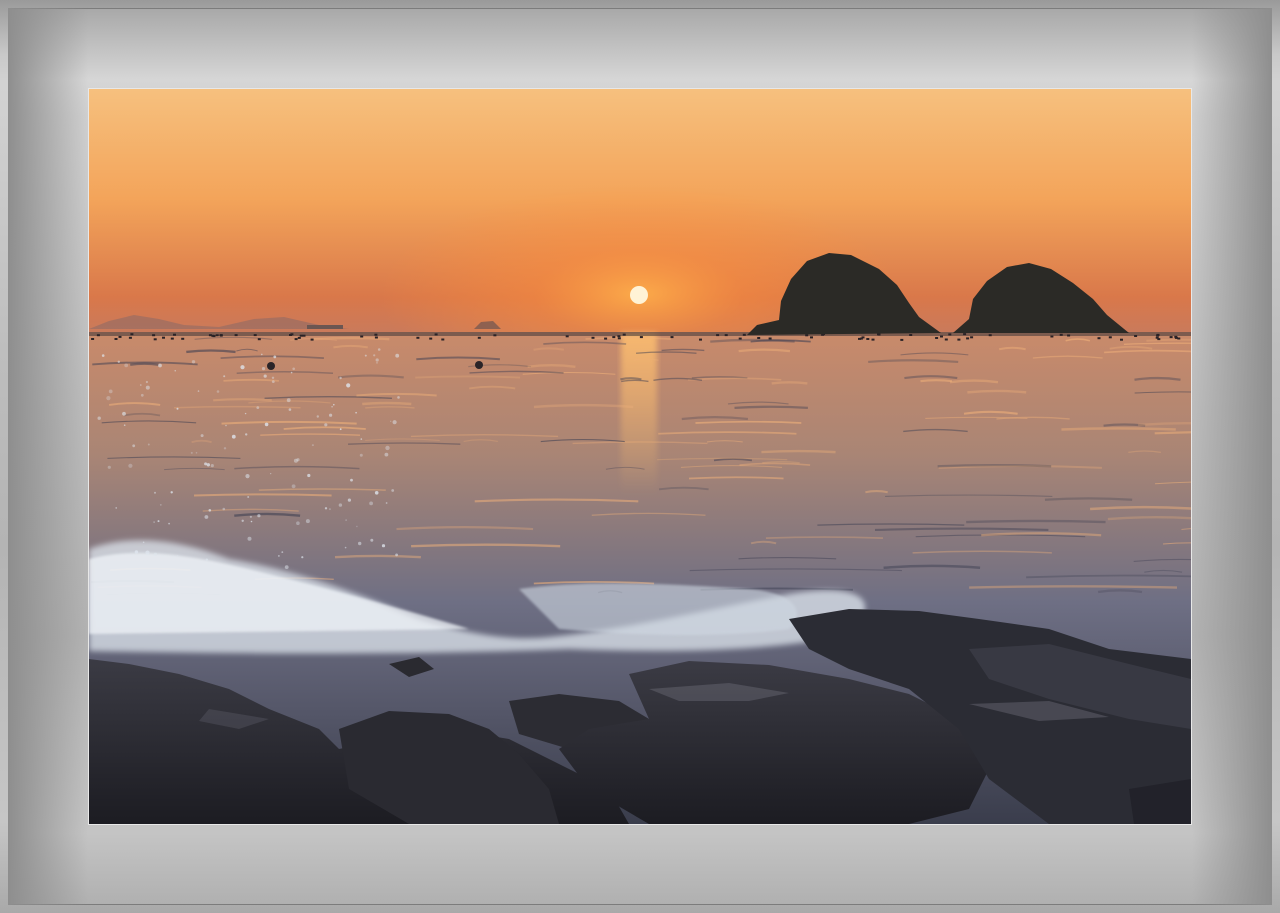  I want to click on sun, so click(639, 295).